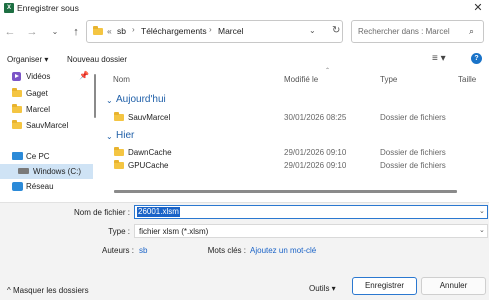 The width and height of the screenshot is (489, 300). Describe the element at coordinates (158, 212) in the screenshot. I see `filename-value: 26001.xlsm` at that location.